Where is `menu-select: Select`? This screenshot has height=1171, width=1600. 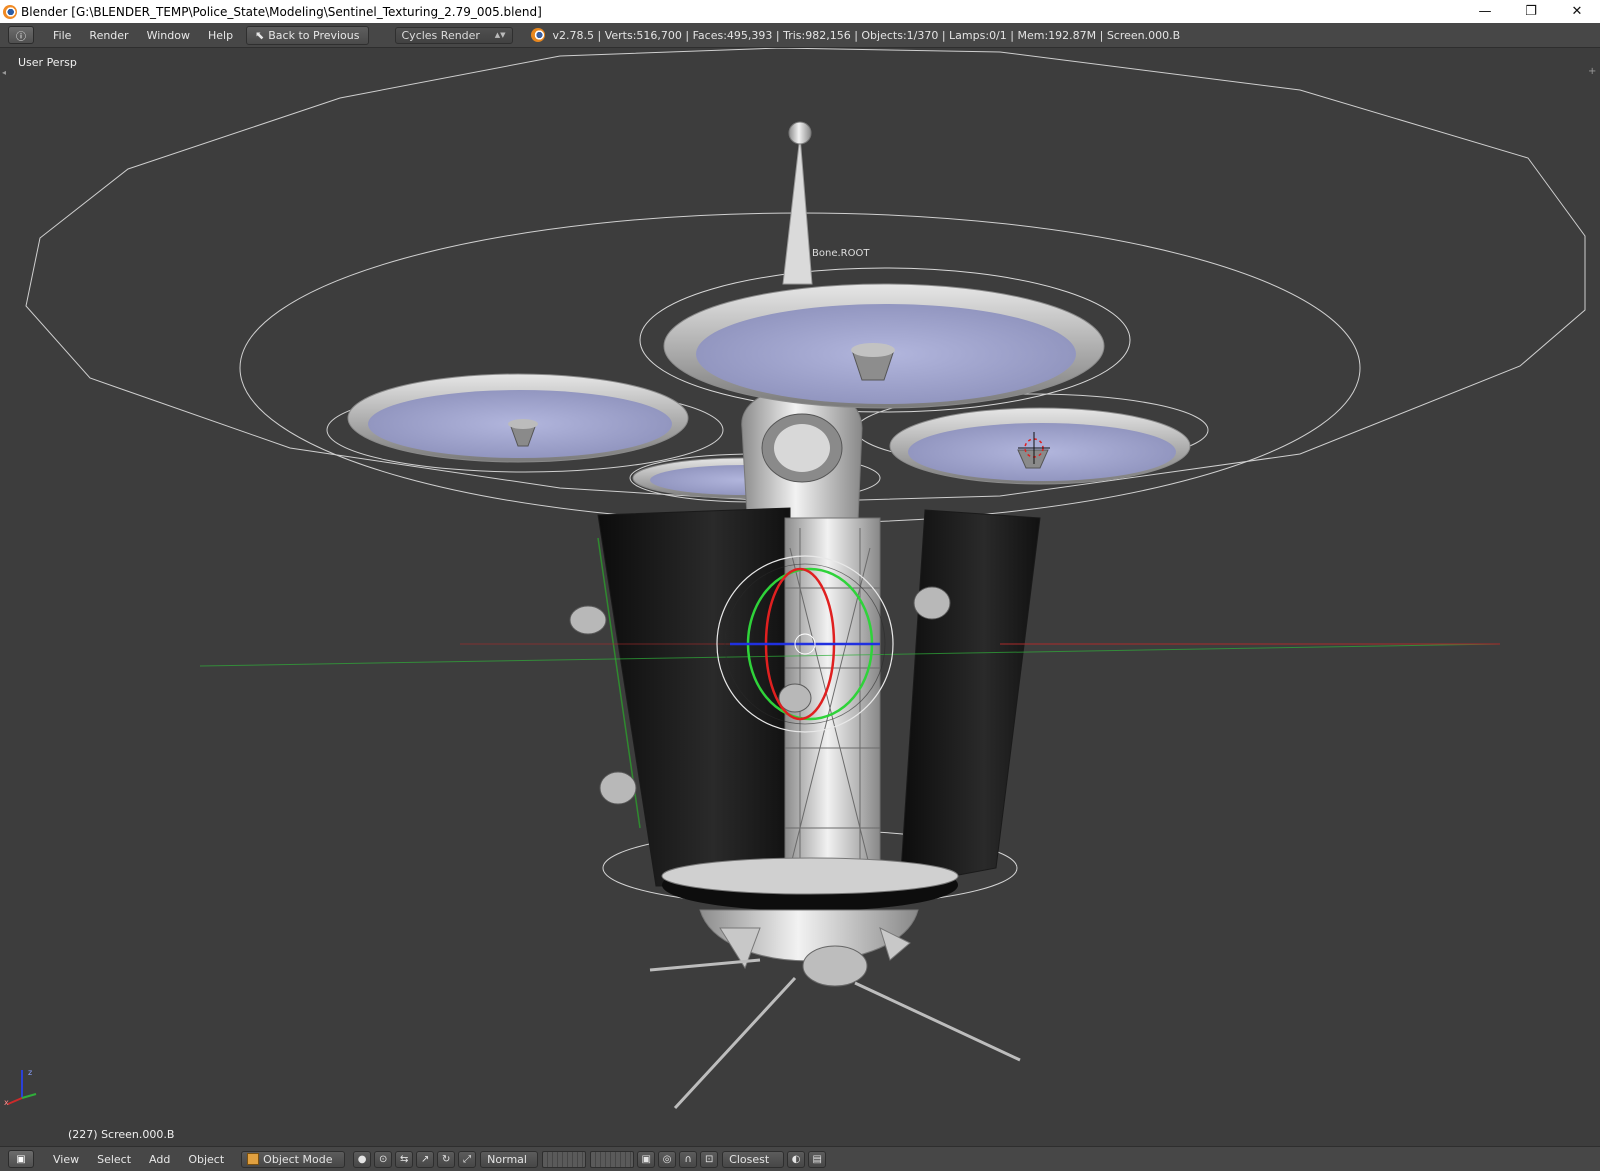 menu-select: Select is located at coordinates (114, 1159).